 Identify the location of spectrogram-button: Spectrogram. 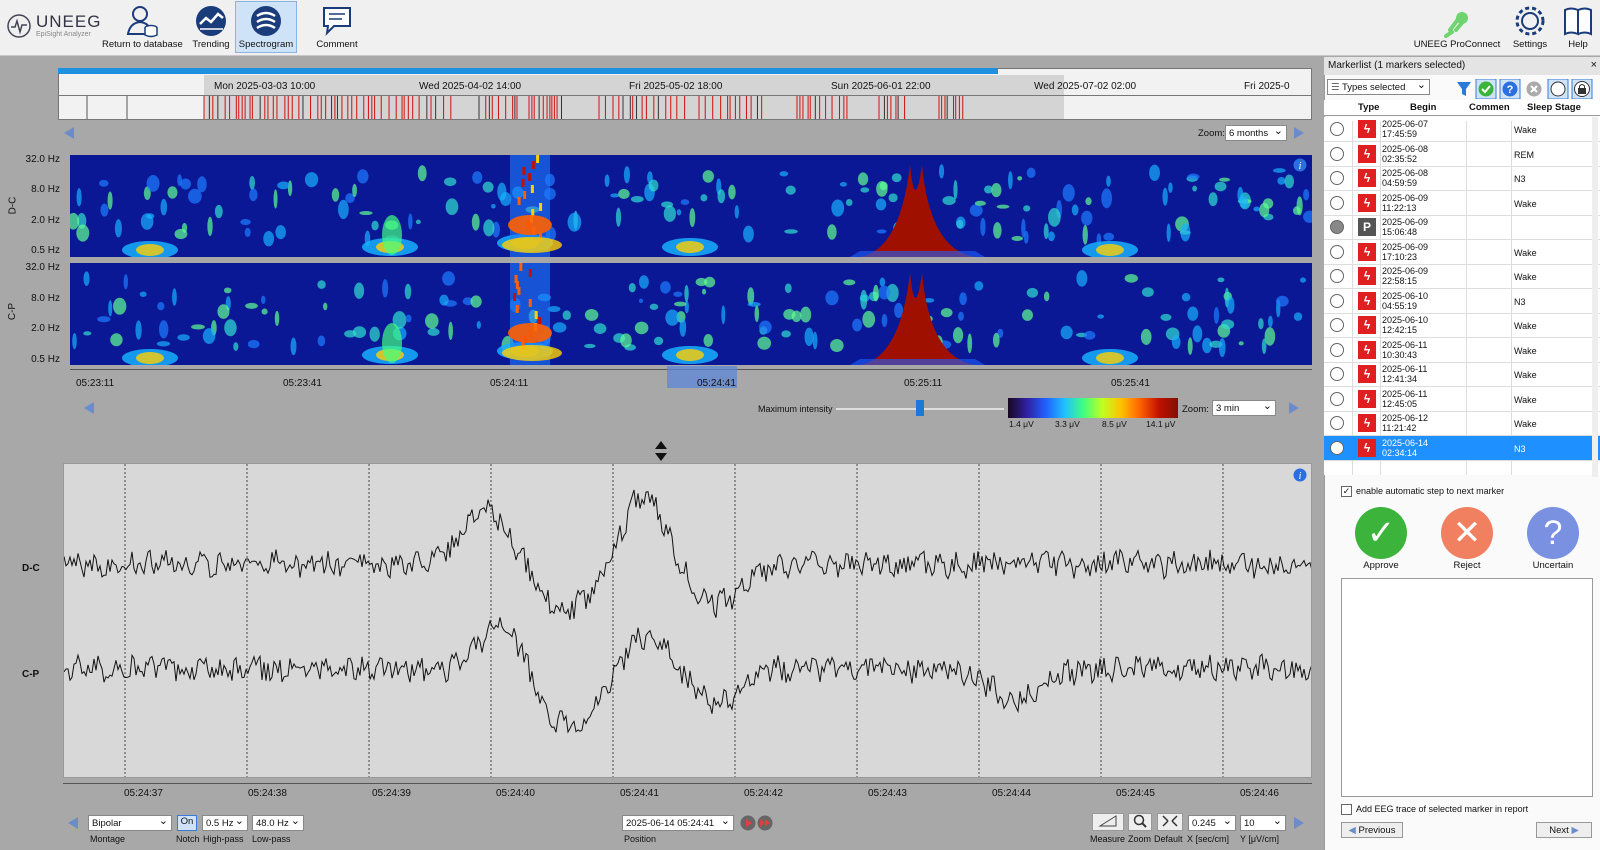
(266, 27).